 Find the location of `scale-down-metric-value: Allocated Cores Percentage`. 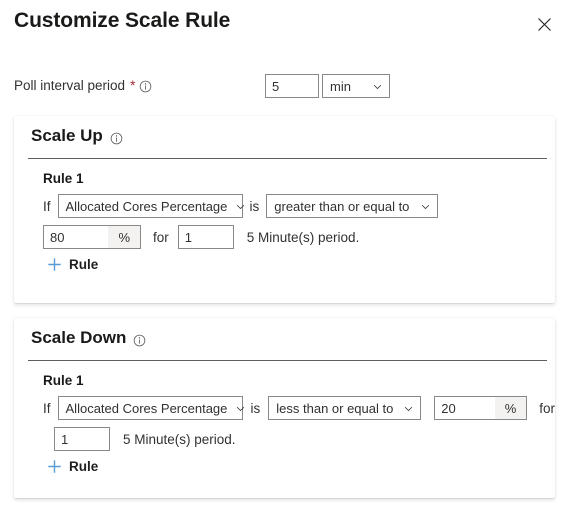

scale-down-metric-value: Allocated Cores Percentage is located at coordinates (146, 408).